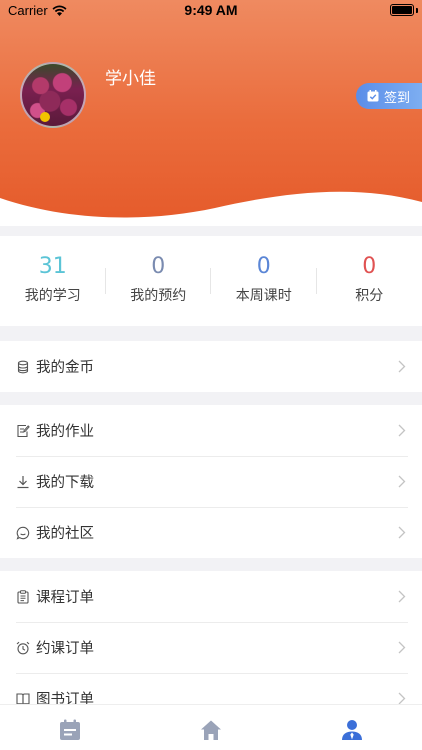 The image size is (422, 750). What do you see at coordinates (23, 366) in the screenshot?
I see `coins-icon` at bounding box center [23, 366].